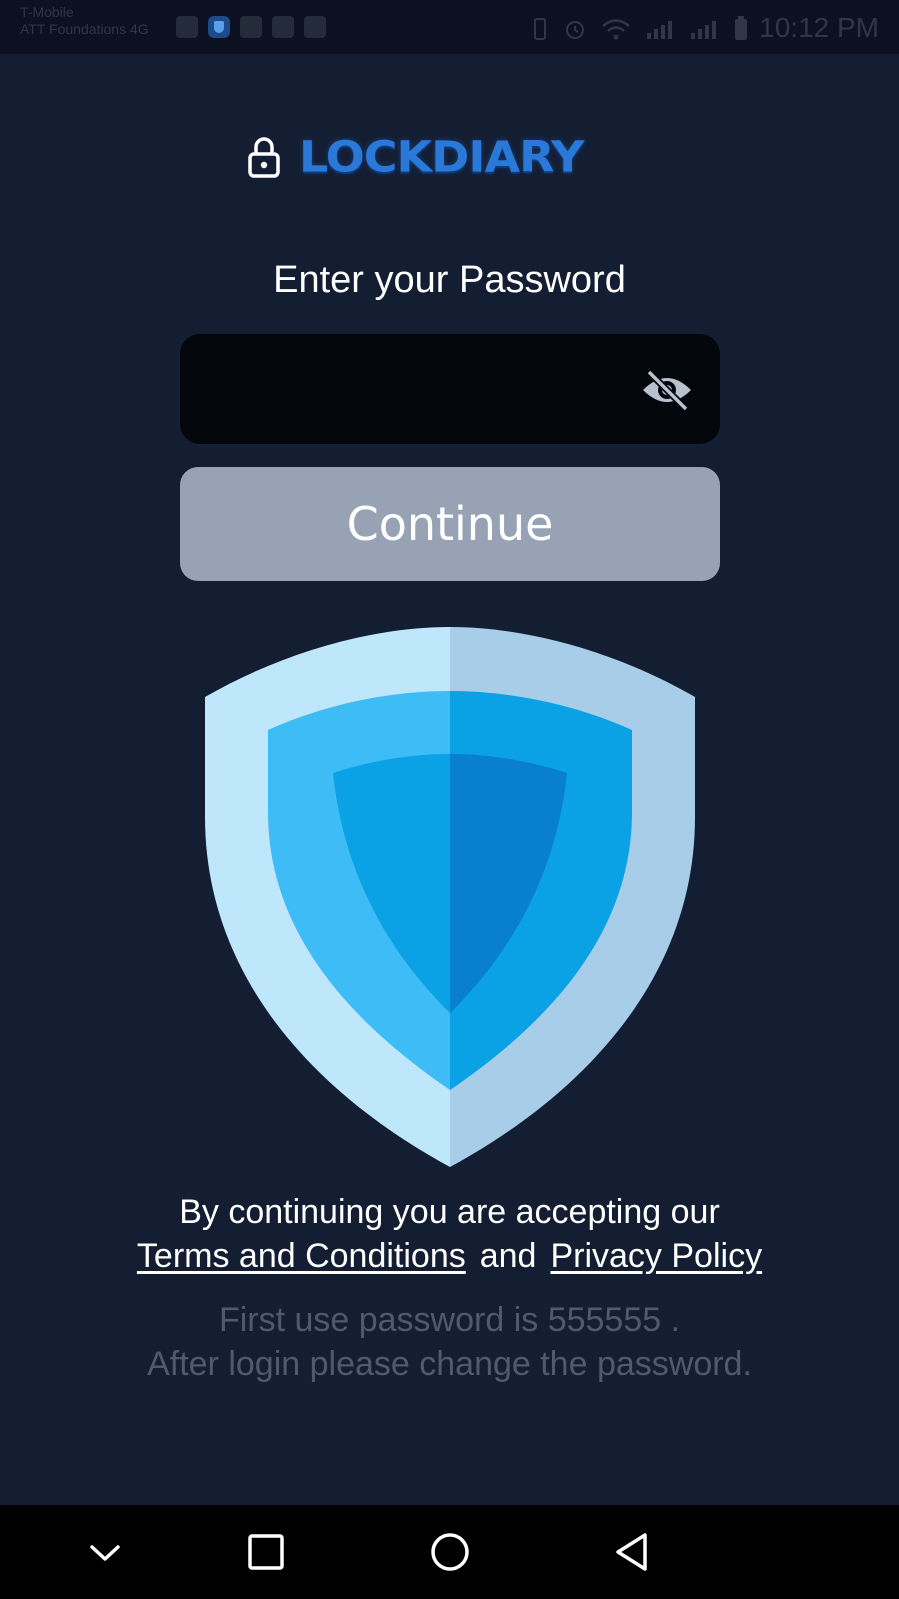 This screenshot has height=1599, width=899. I want to click on alarm-icon, so click(575, 30).